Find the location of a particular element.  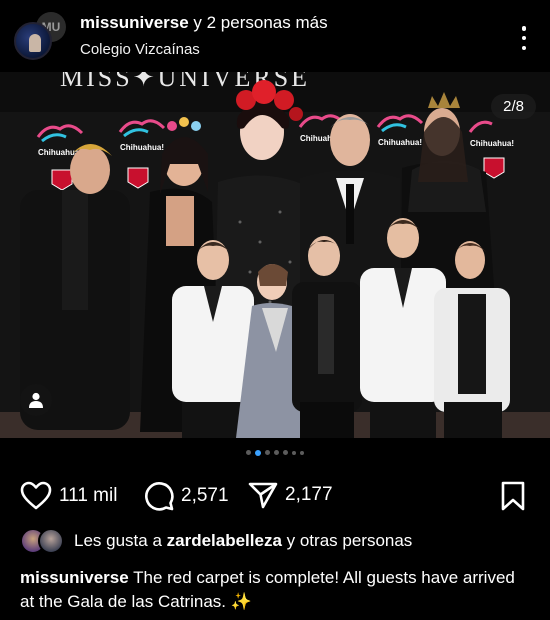

carousel-dot-active is located at coordinates (258, 452).